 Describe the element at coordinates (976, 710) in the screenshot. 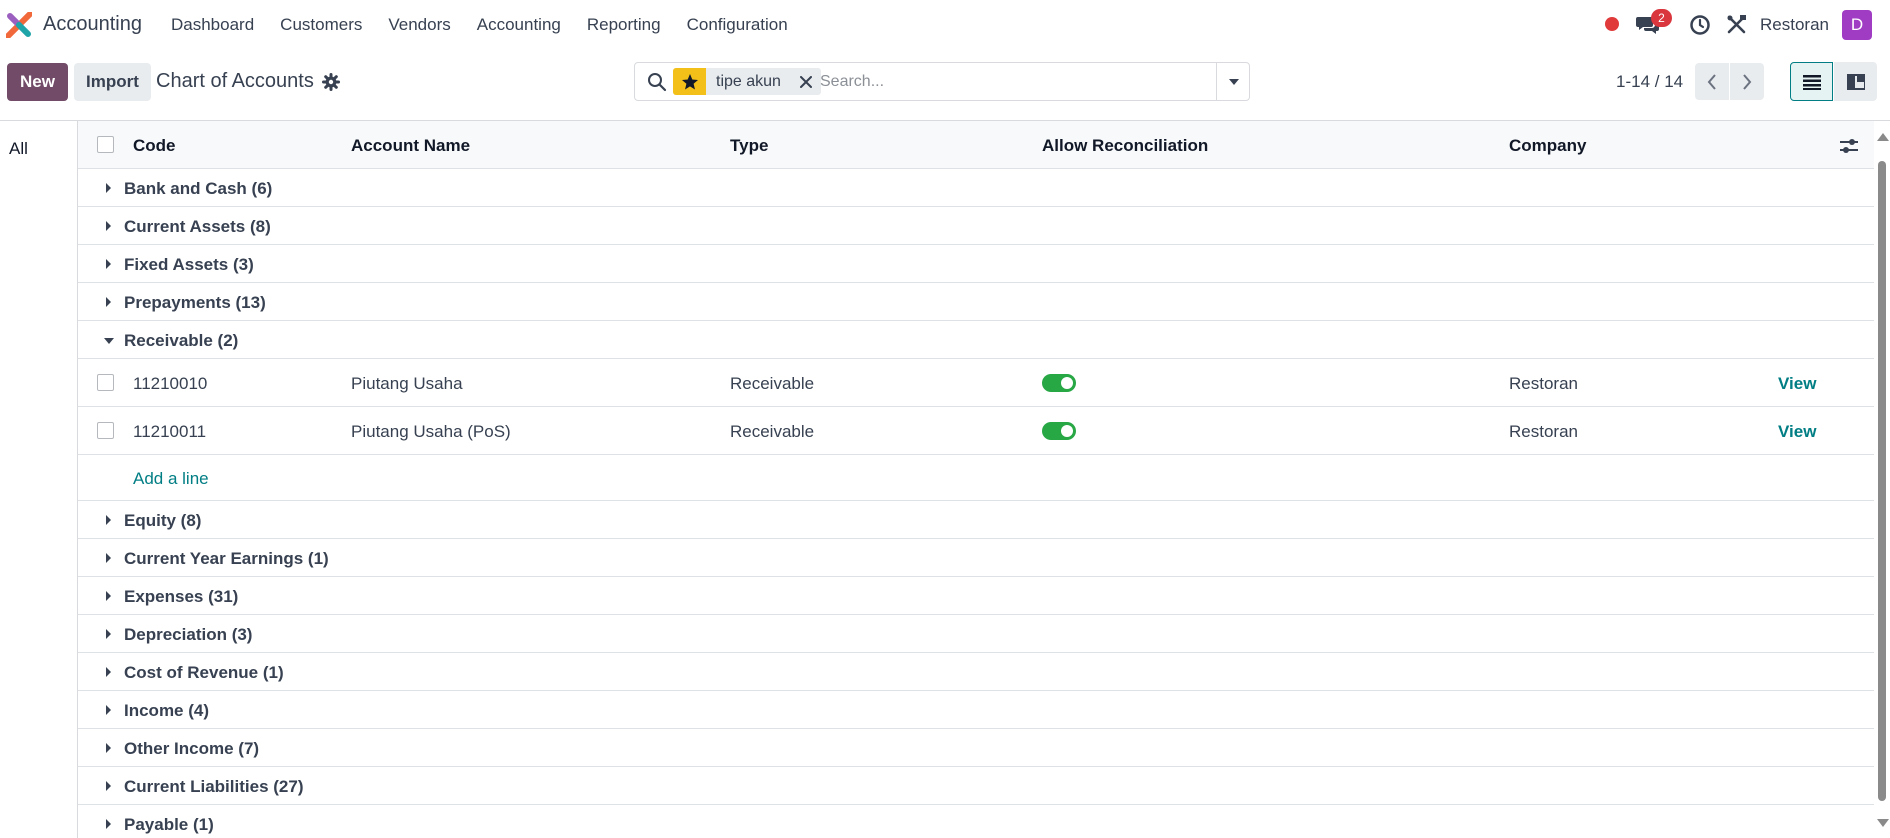

I see `group-row: Income (4)` at that location.